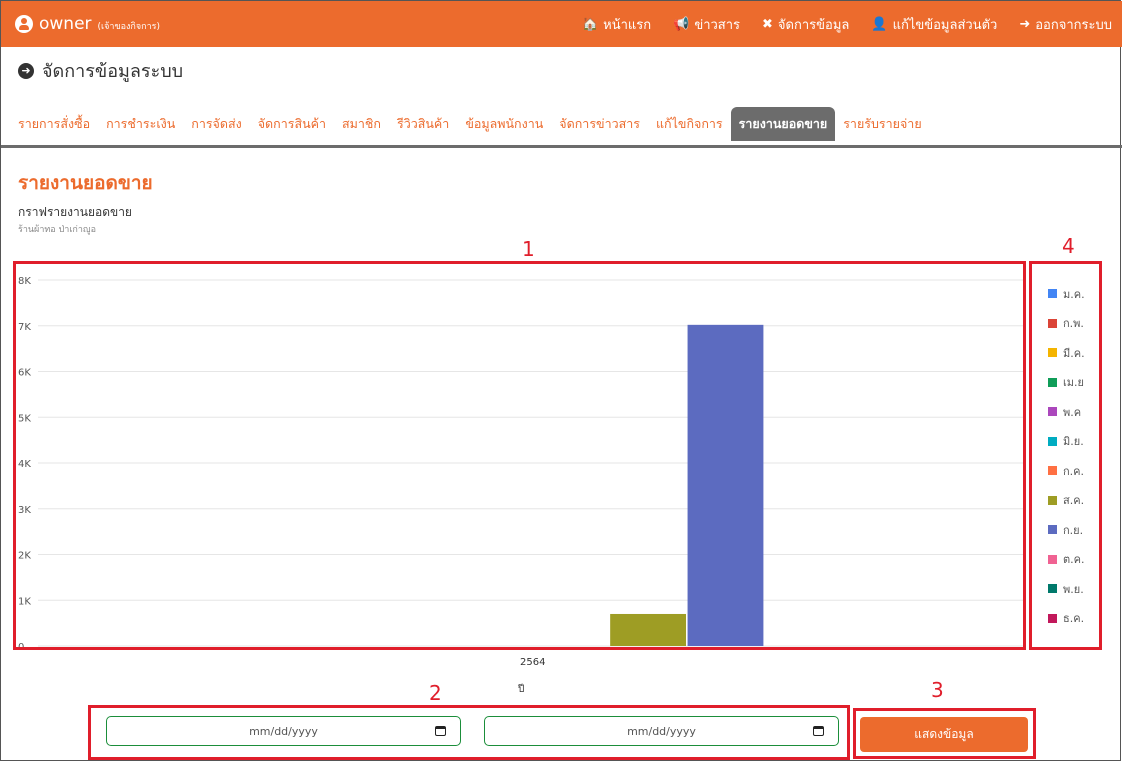 The height and width of the screenshot is (763, 1123). Describe the element at coordinates (528, 249) in the screenshot. I see `annotation-number-1: 1` at that location.